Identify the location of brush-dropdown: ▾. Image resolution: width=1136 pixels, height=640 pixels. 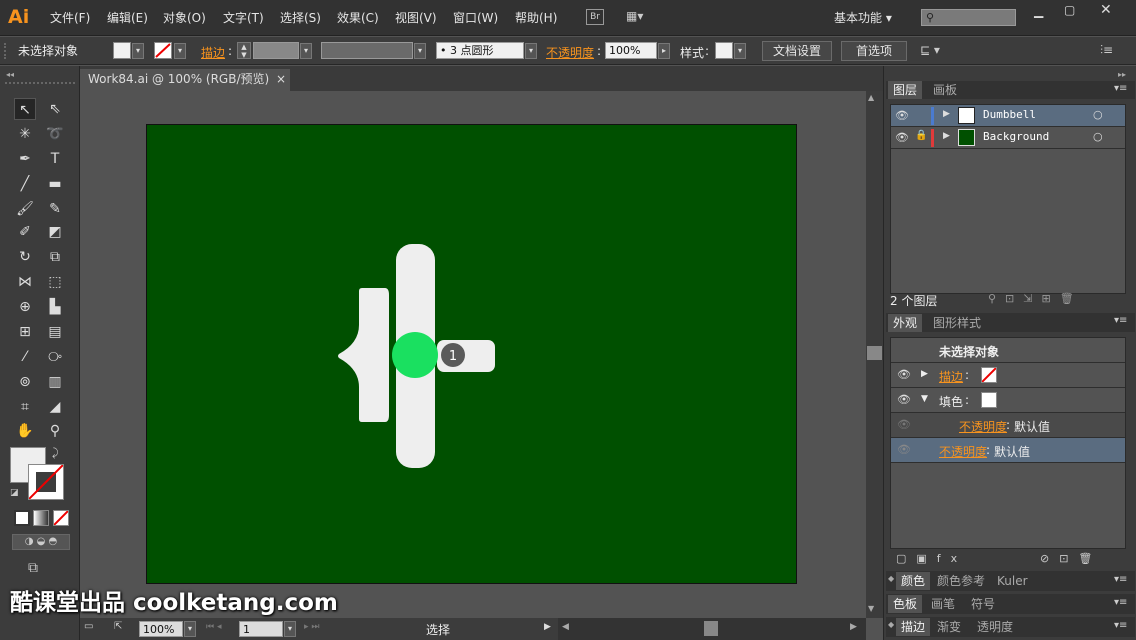
(531, 51).